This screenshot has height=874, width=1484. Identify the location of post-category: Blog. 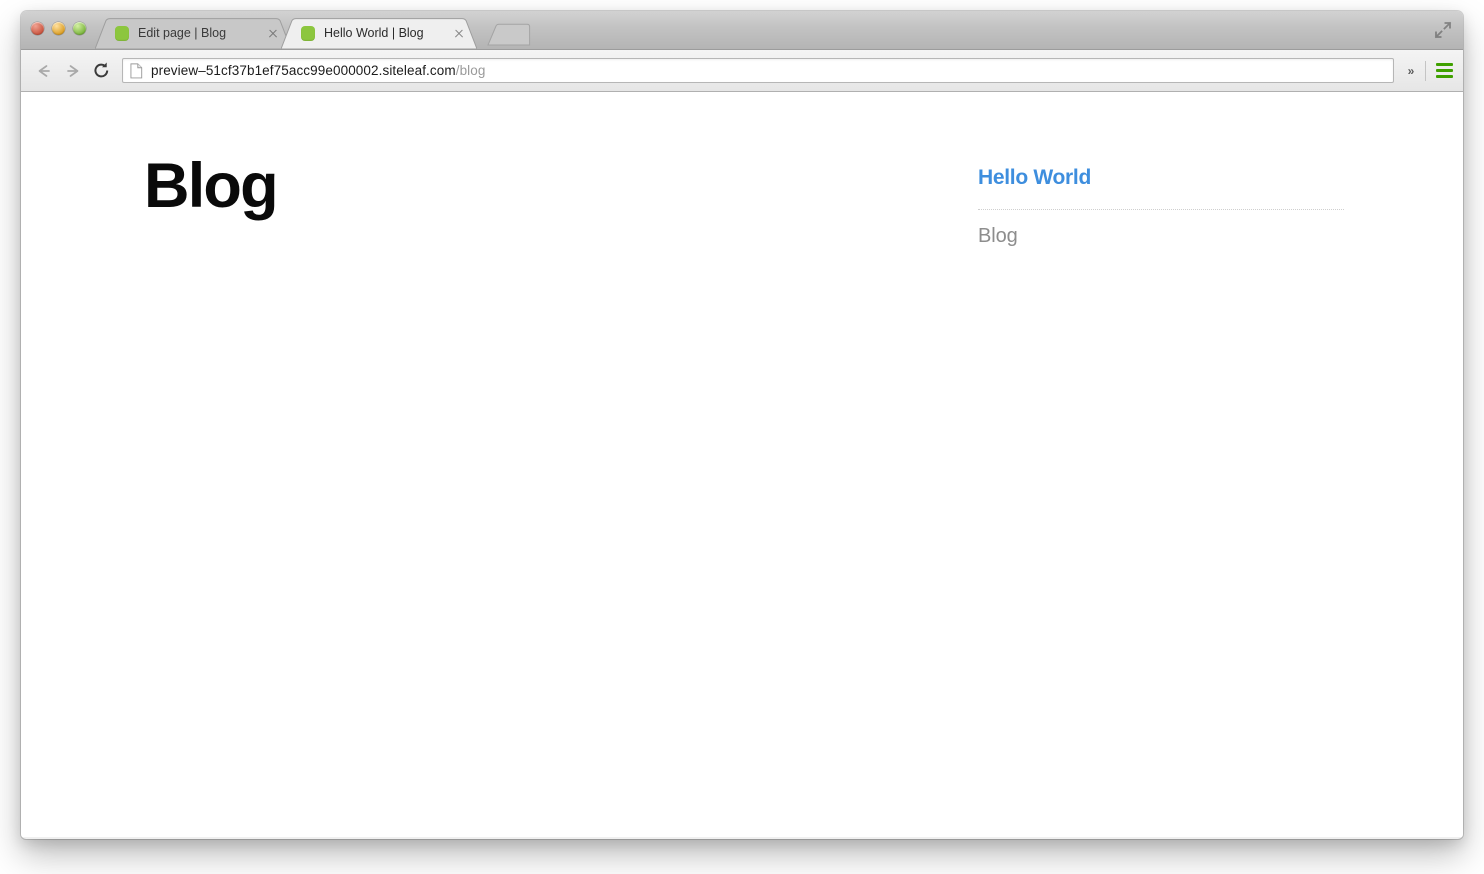
(998, 236).